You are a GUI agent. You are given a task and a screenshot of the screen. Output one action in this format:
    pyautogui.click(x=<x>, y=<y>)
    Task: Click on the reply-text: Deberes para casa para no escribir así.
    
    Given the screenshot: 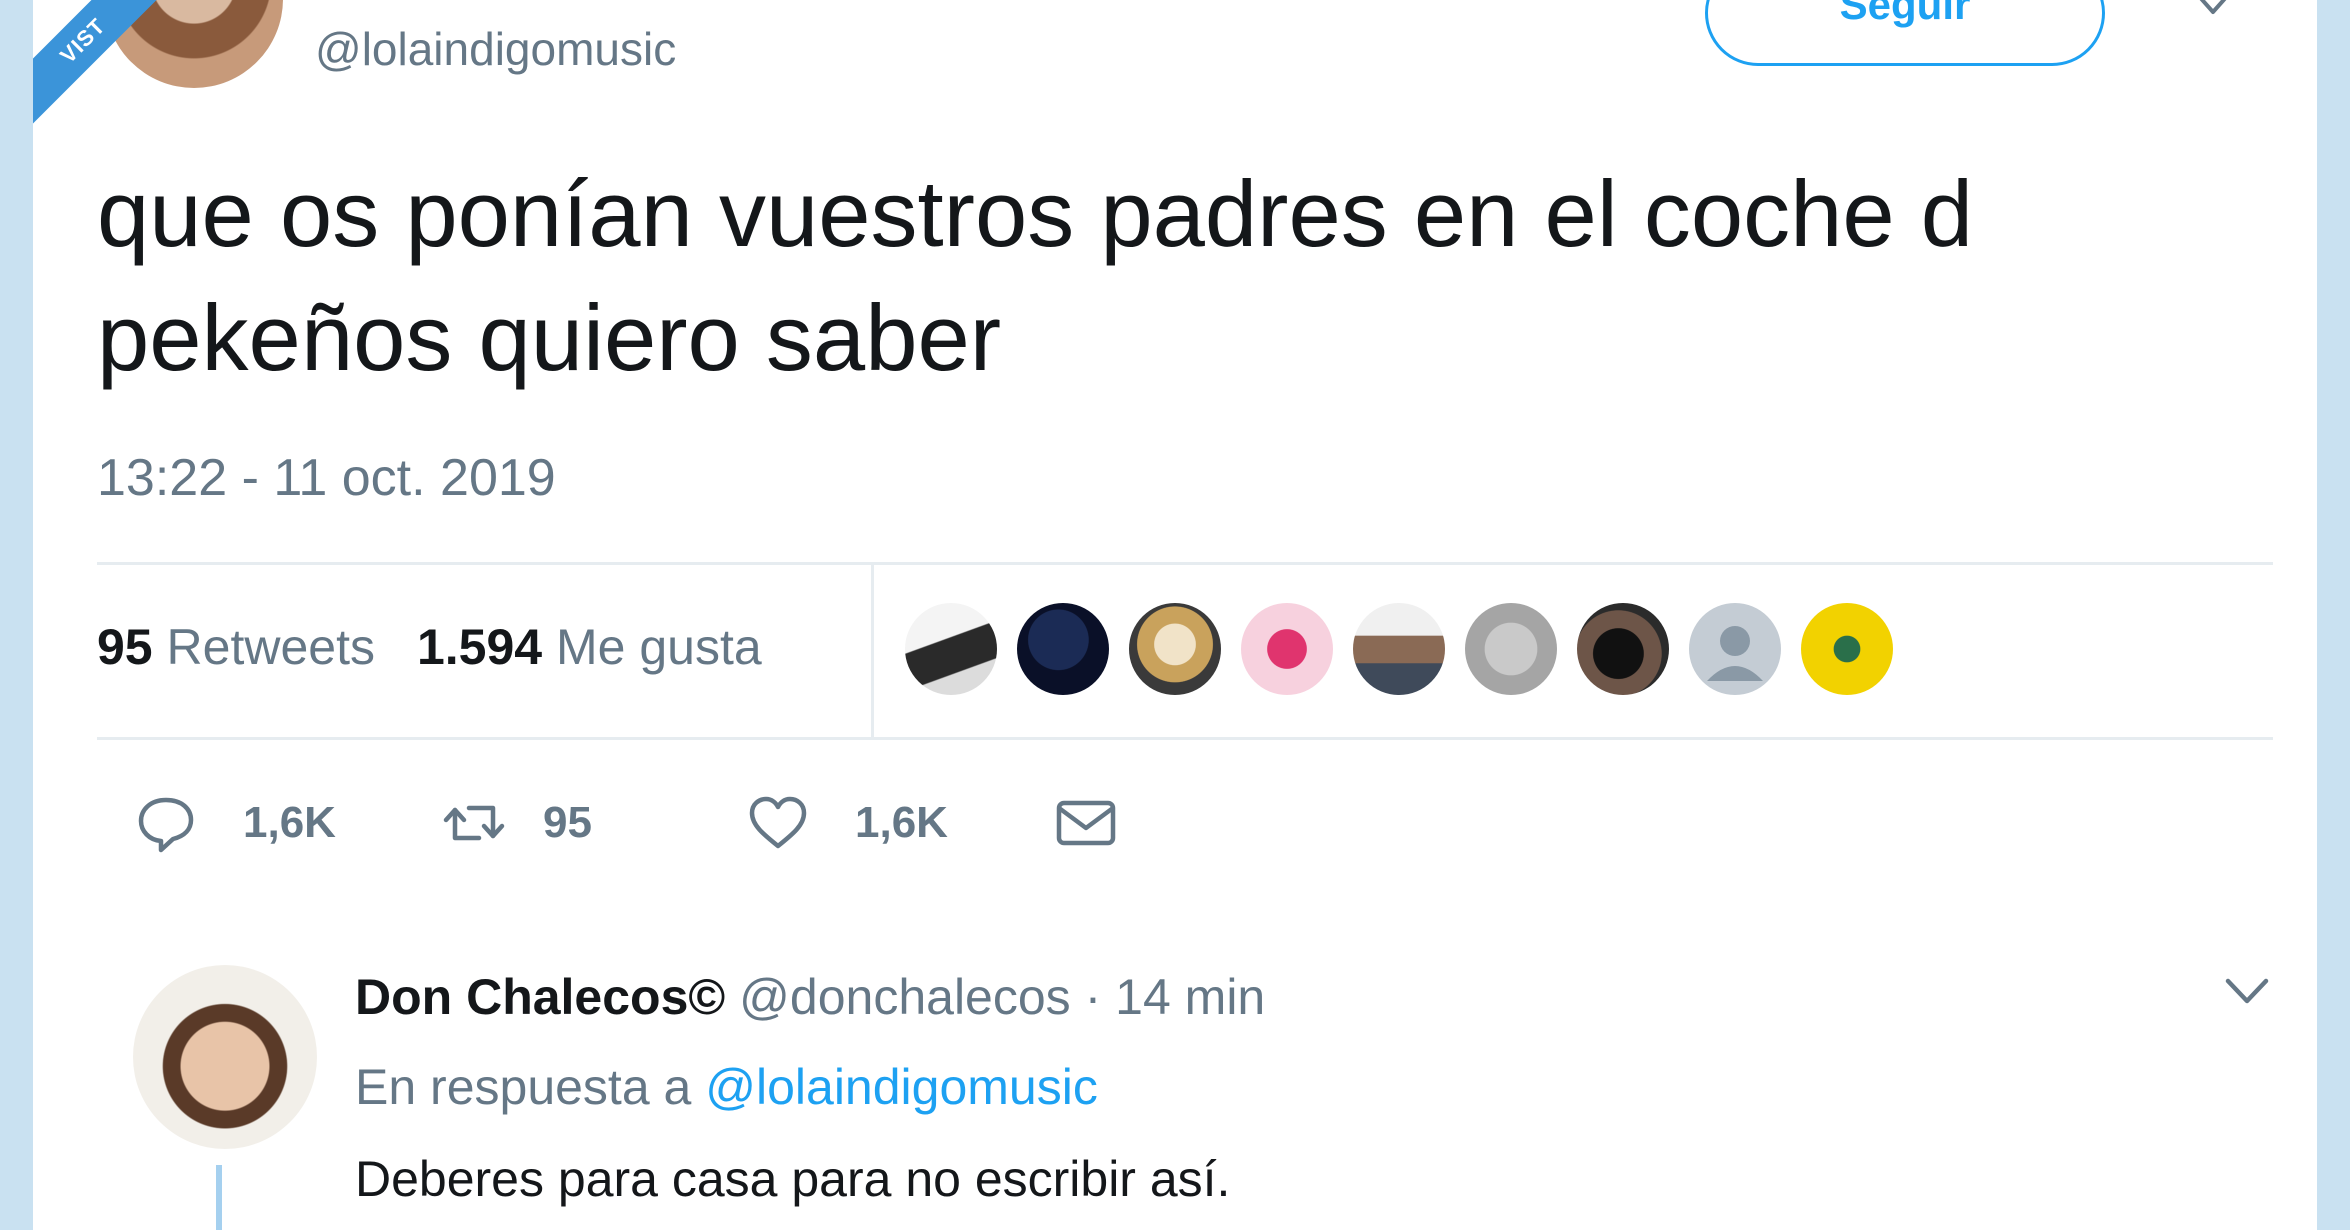 What is the action you would take?
    pyautogui.click(x=793, y=1179)
    